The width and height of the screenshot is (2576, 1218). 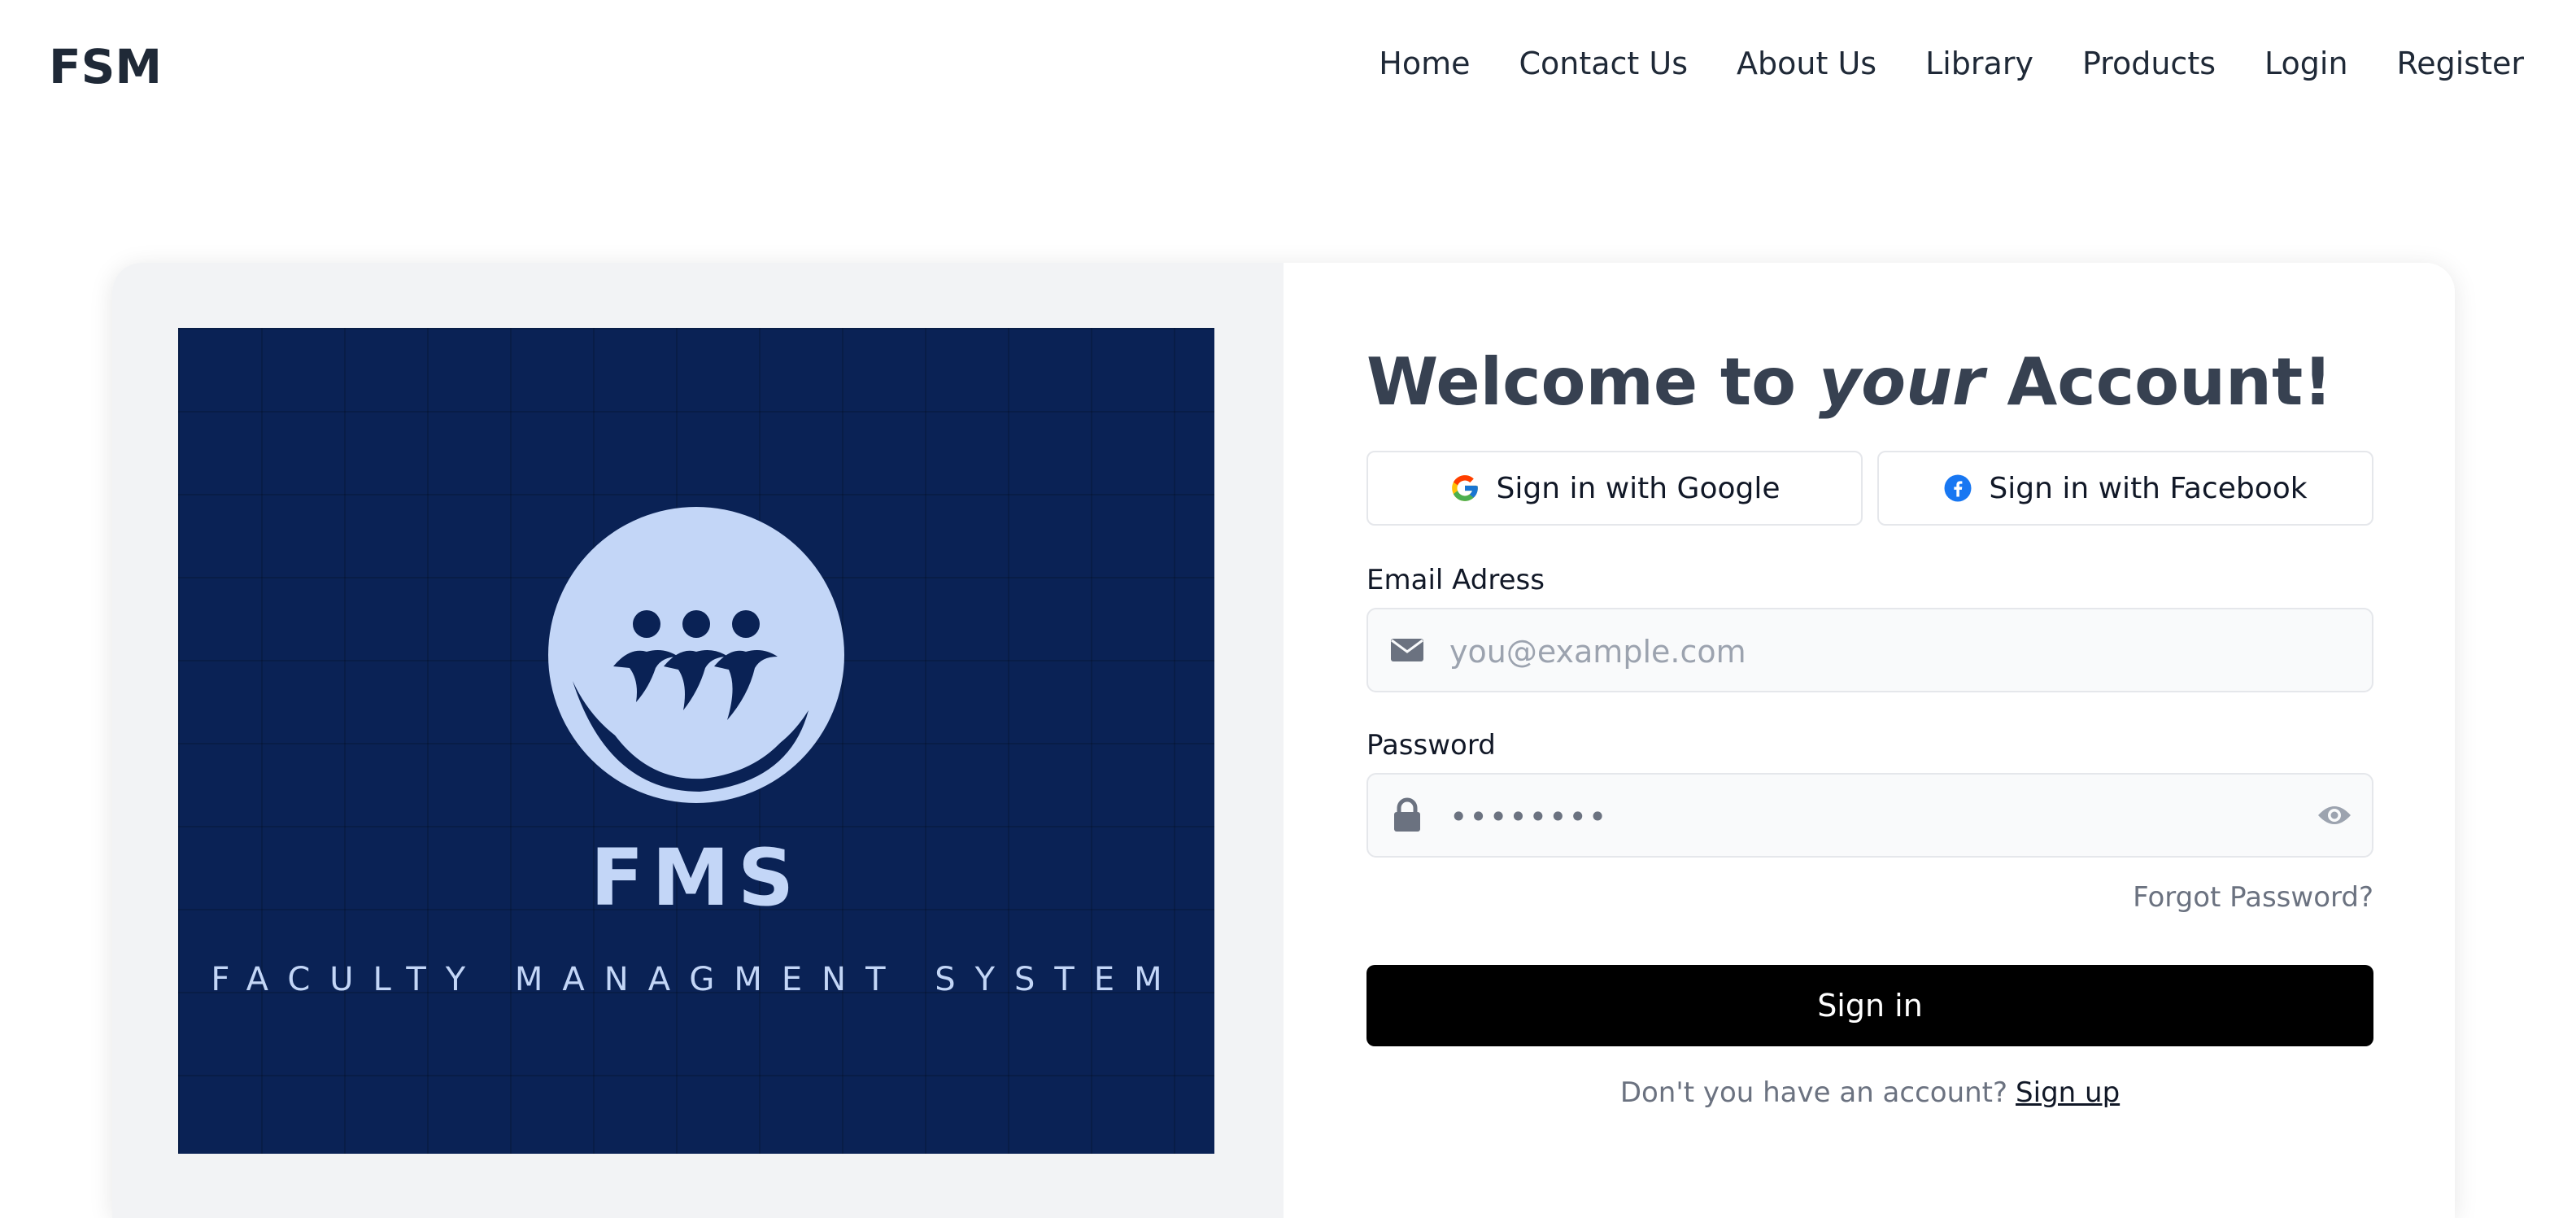 I want to click on password-label: Password, so click(x=1431, y=745).